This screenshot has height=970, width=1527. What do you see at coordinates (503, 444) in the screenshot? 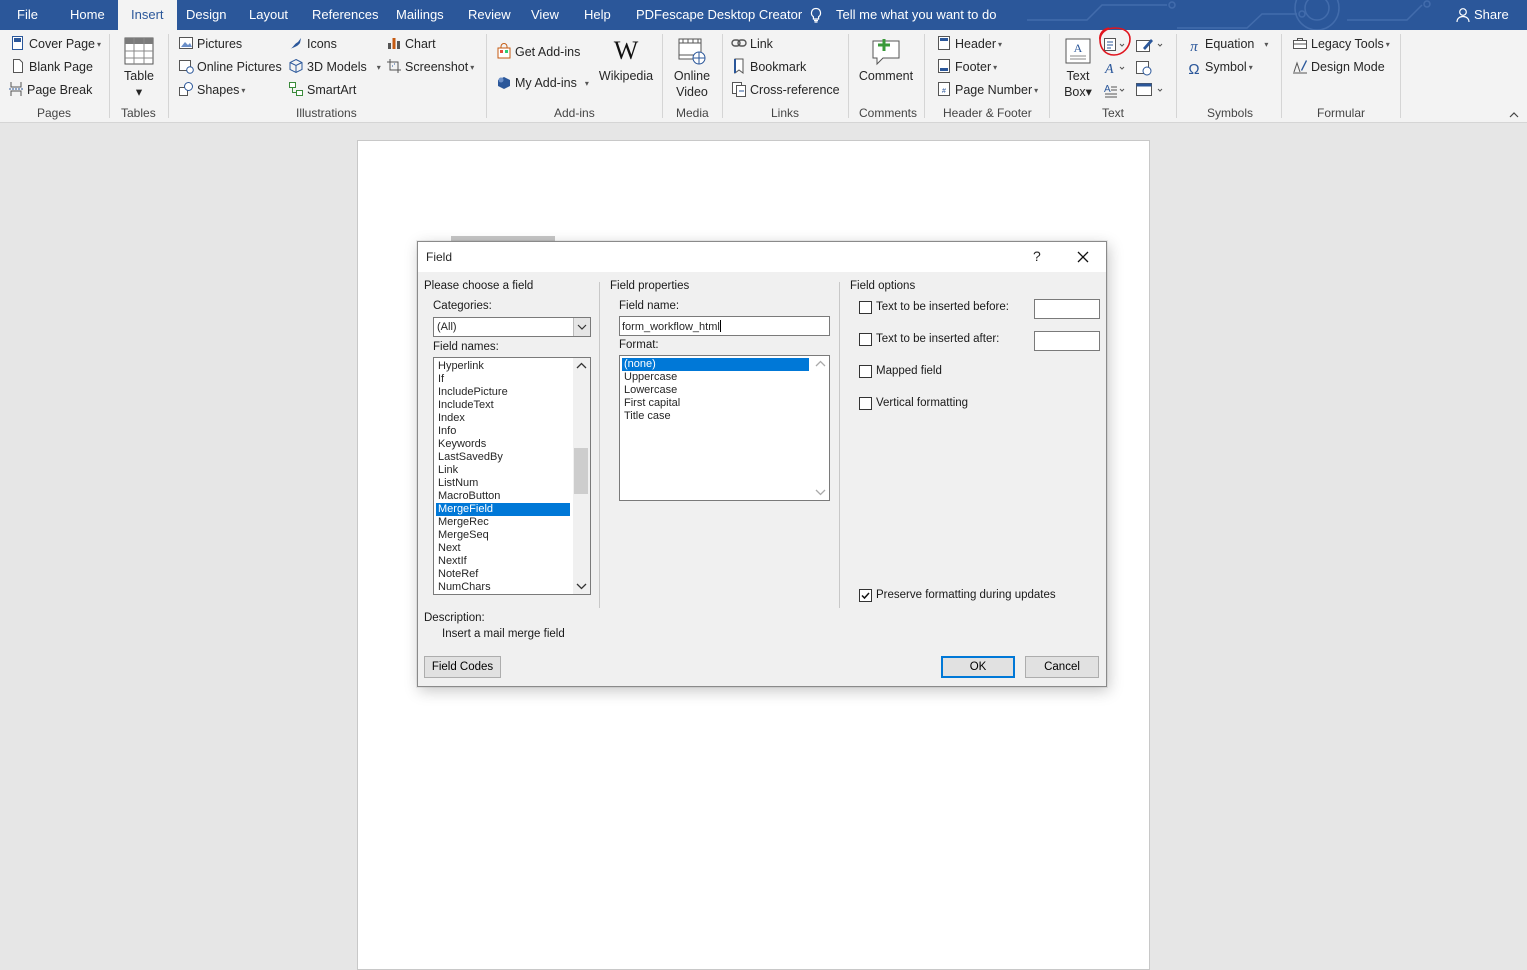
I see `field-name-item: Keywords` at bounding box center [503, 444].